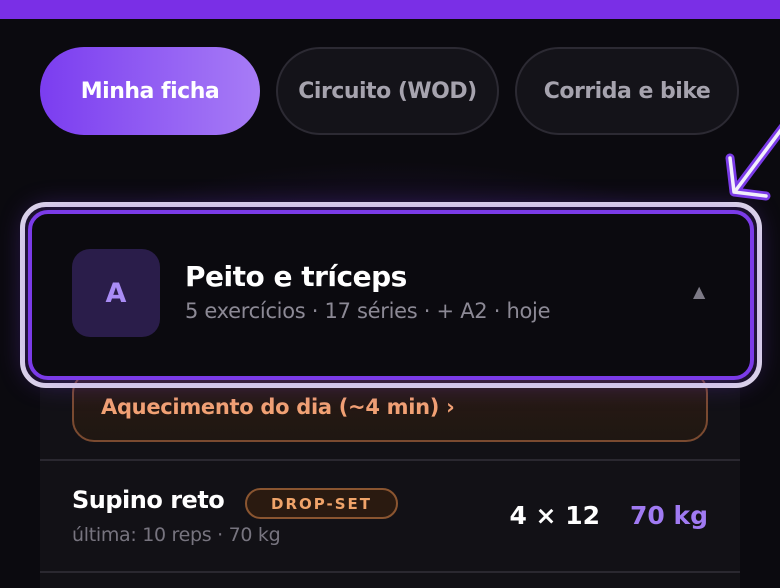 The image size is (780, 588). I want to click on workout-letter-avatar: A, so click(116, 293).